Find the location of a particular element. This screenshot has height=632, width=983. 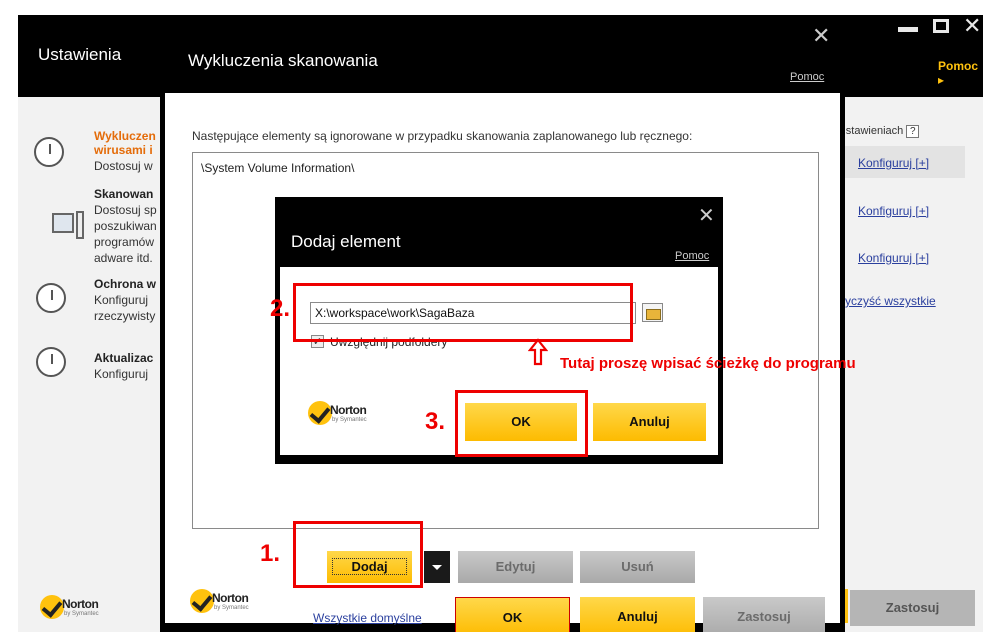

settings-help-link: Pomoc ▸ is located at coordinates (960, 73).